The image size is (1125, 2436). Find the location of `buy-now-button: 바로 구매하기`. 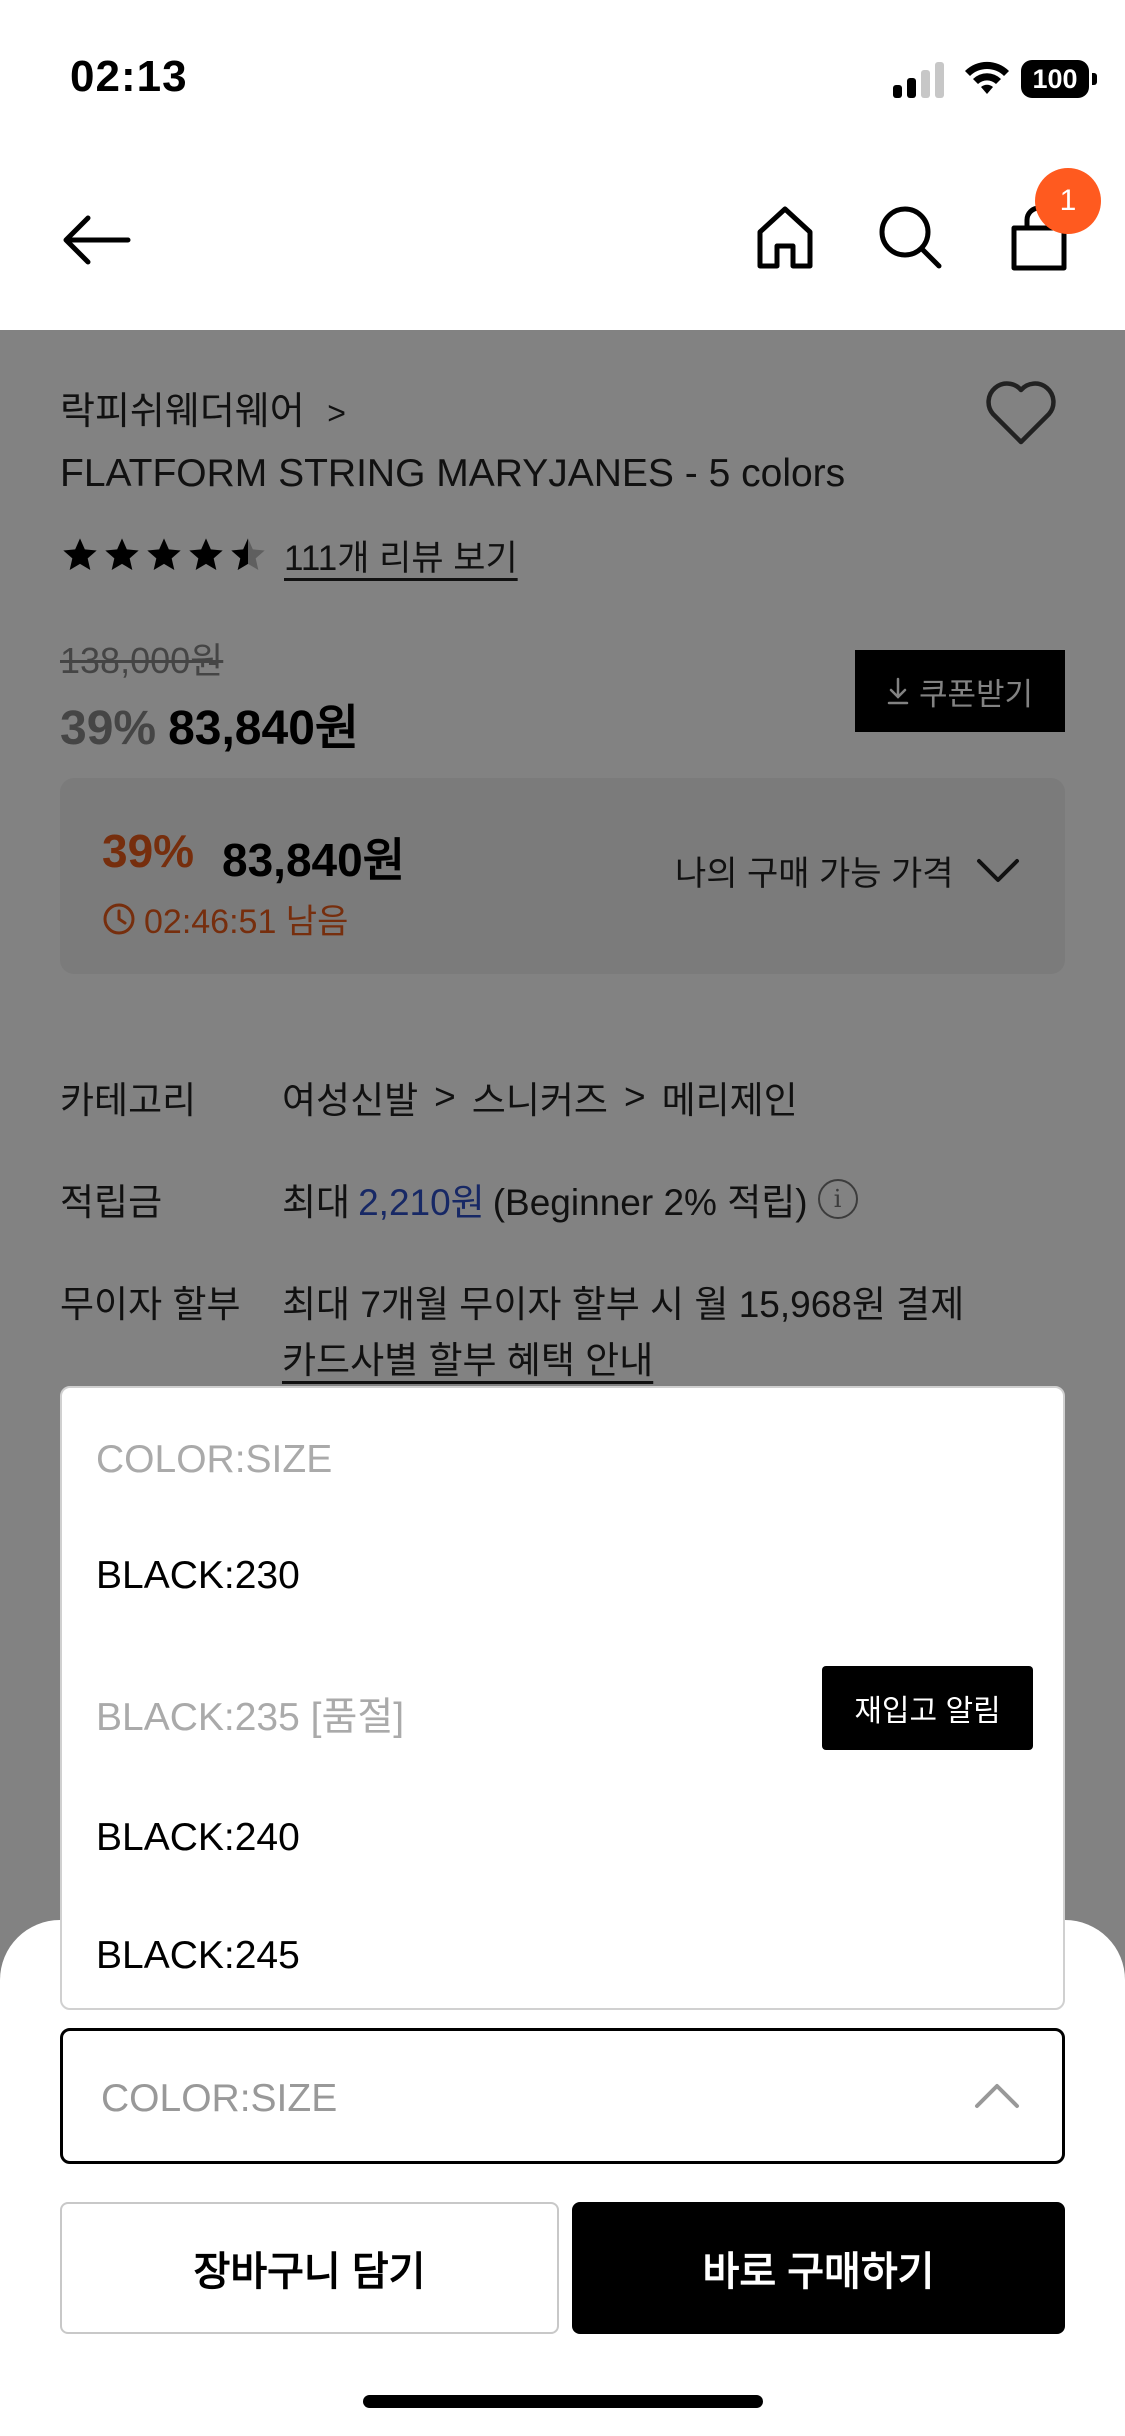

buy-now-button: 바로 구매하기 is located at coordinates (818, 2268).